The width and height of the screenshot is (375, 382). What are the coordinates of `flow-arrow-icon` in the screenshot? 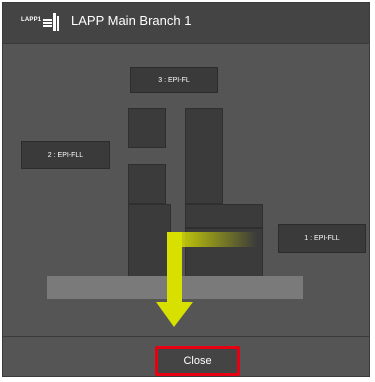 It's located at (206, 279).